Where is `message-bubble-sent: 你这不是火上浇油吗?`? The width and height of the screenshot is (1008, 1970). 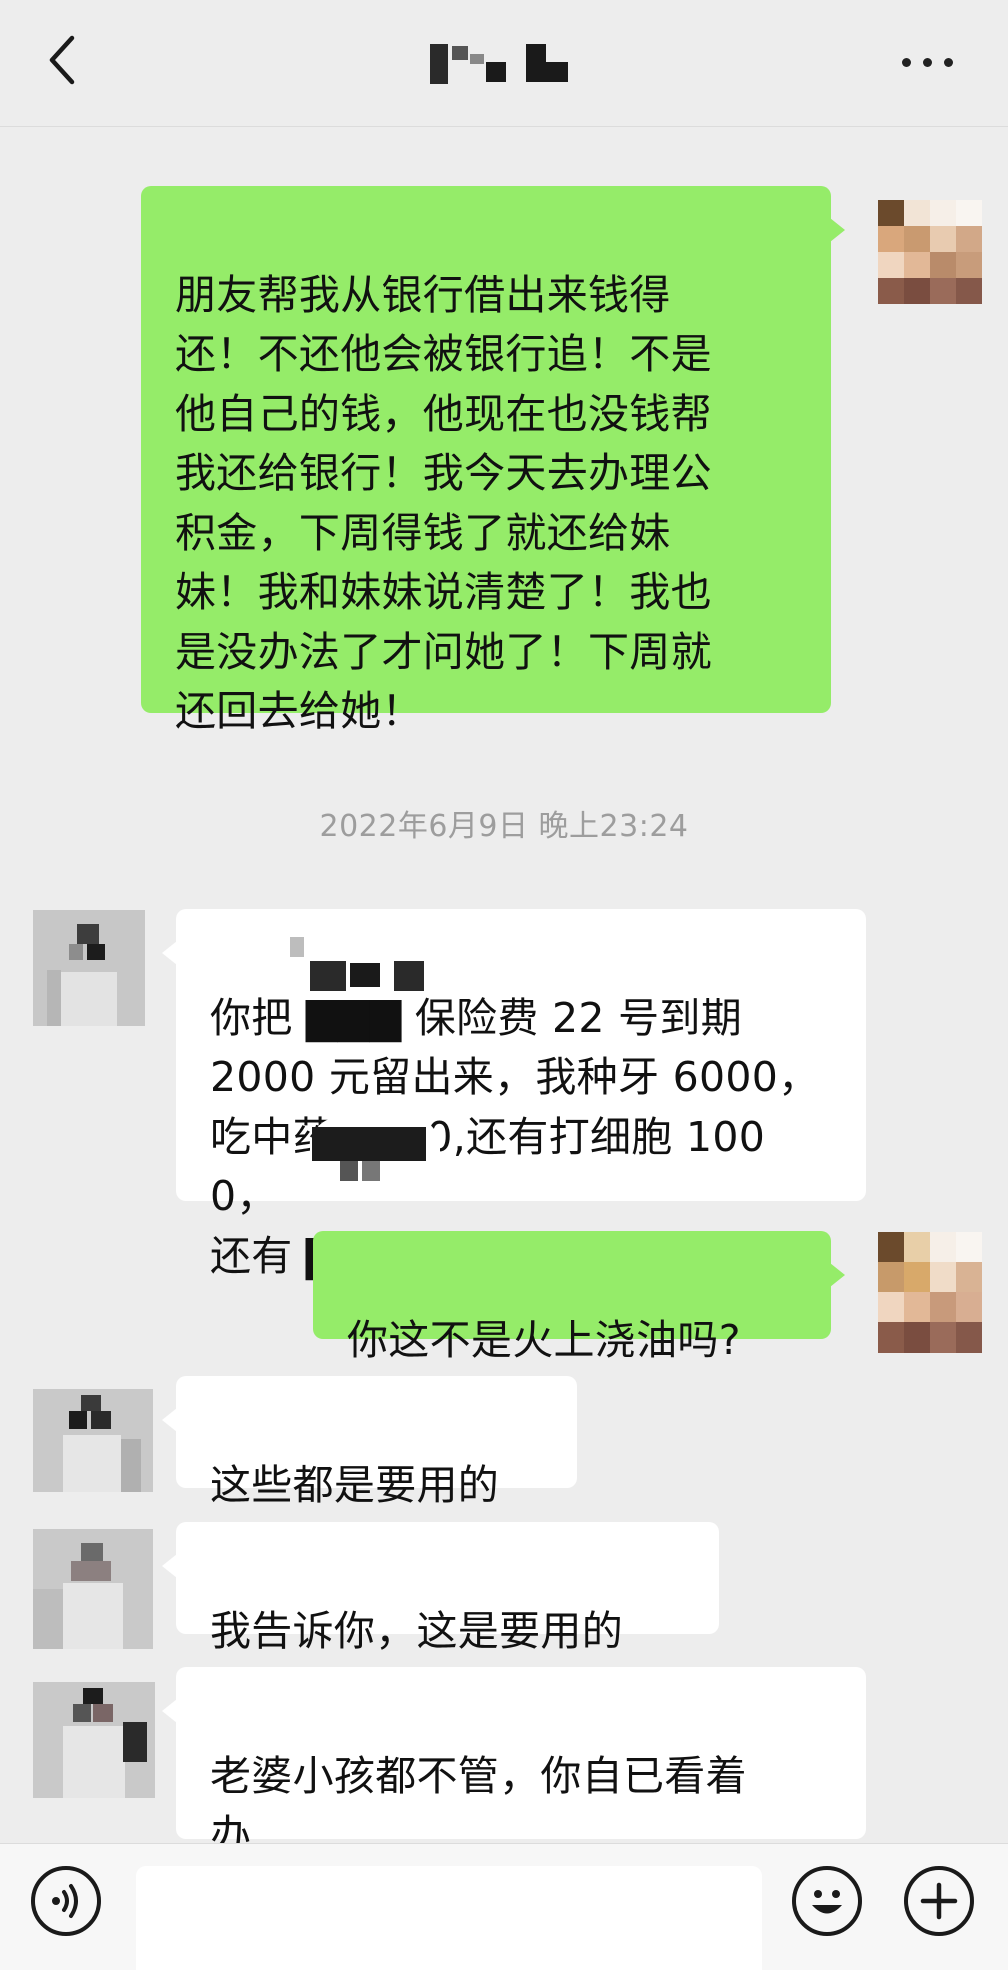 message-bubble-sent: 你这不是火上浇油吗? is located at coordinates (579, 1297).